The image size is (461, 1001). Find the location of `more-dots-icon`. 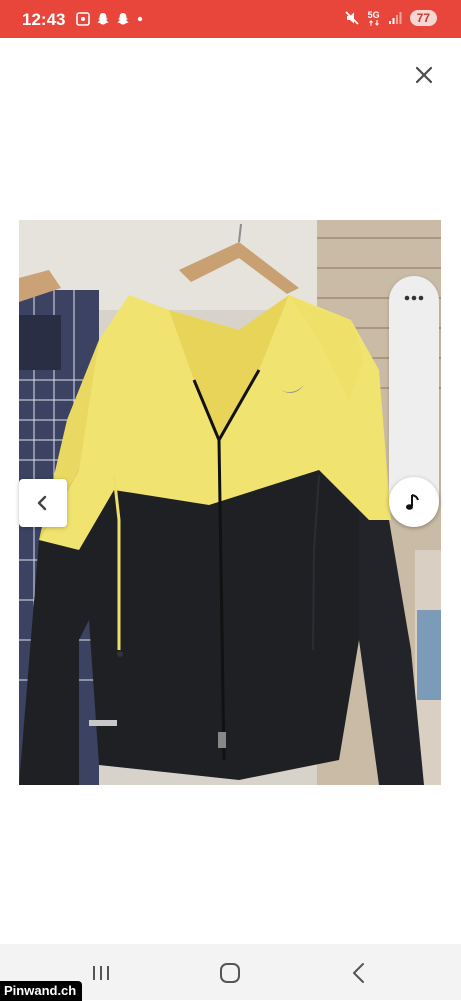

more-dots-icon is located at coordinates (414, 298).